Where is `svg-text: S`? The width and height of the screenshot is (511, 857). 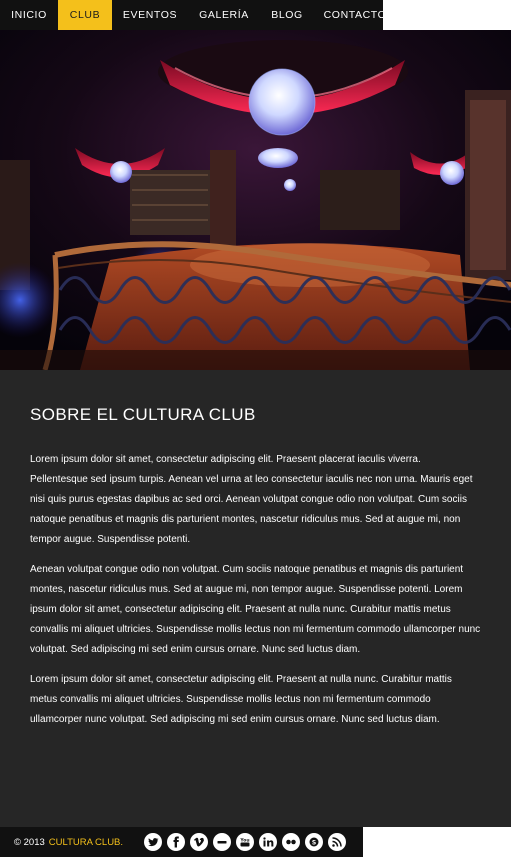 svg-text: S is located at coordinates (314, 842).